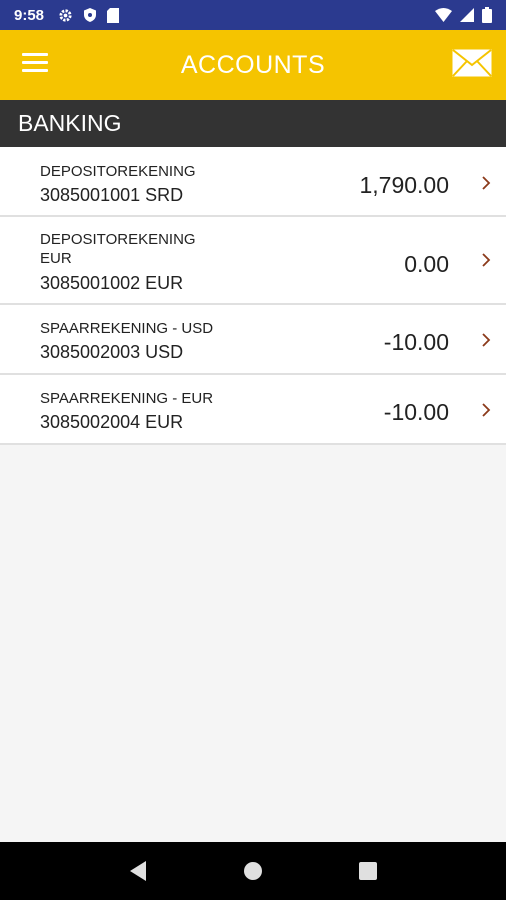  What do you see at coordinates (113, 15) in the screenshot?
I see `sd-card-icon` at bounding box center [113, 15].